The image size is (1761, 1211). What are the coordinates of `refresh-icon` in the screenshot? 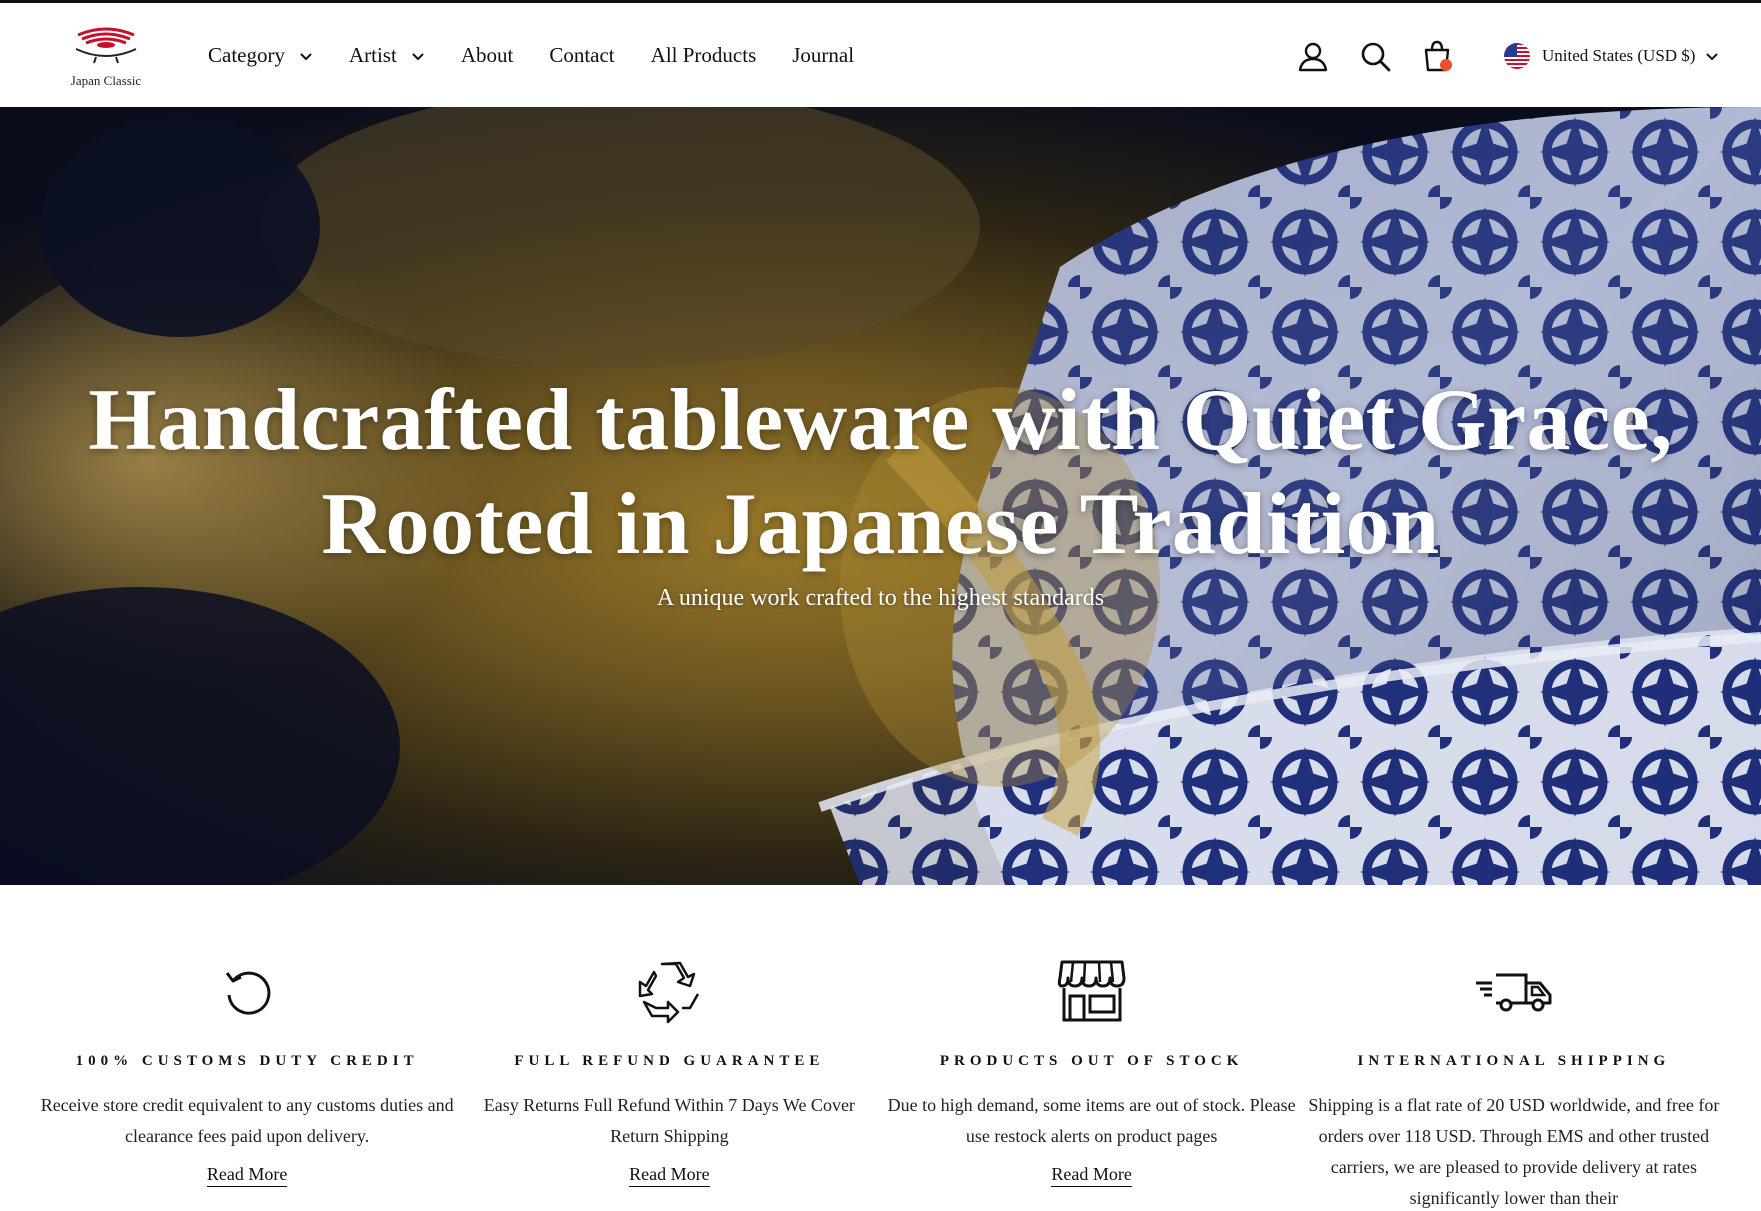 It's located at (248, 993).